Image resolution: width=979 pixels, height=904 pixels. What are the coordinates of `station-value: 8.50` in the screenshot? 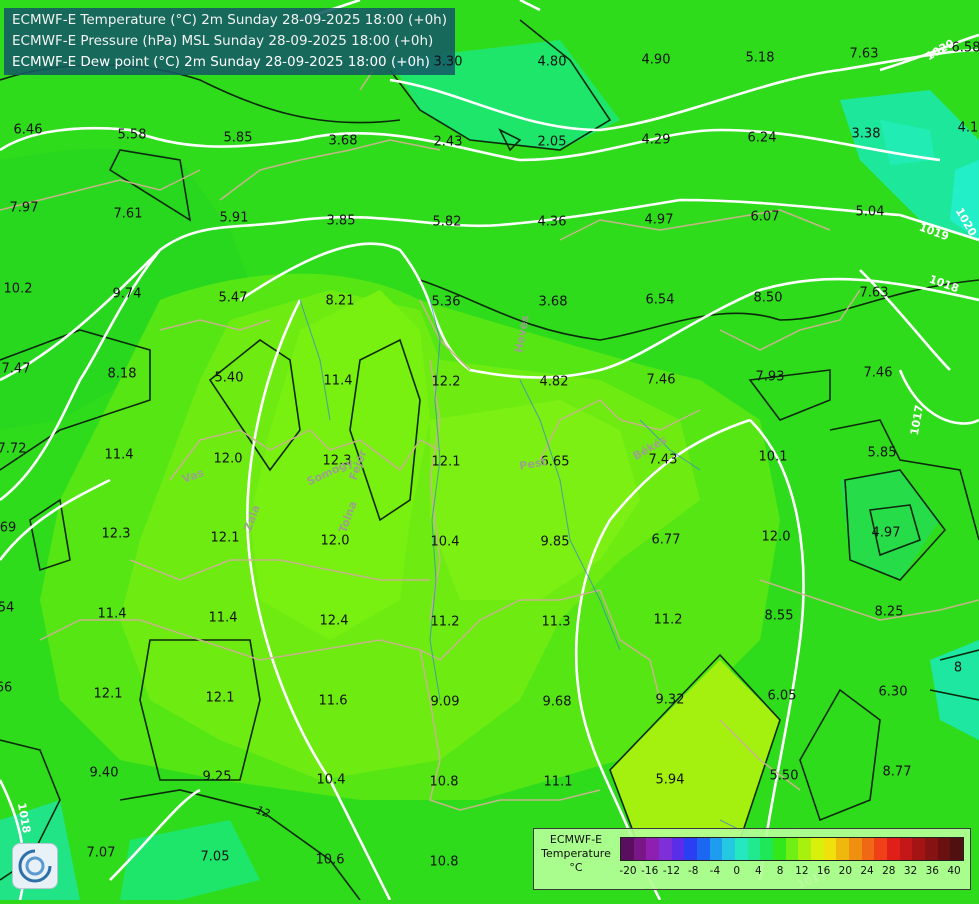 It's located at (768, 298).